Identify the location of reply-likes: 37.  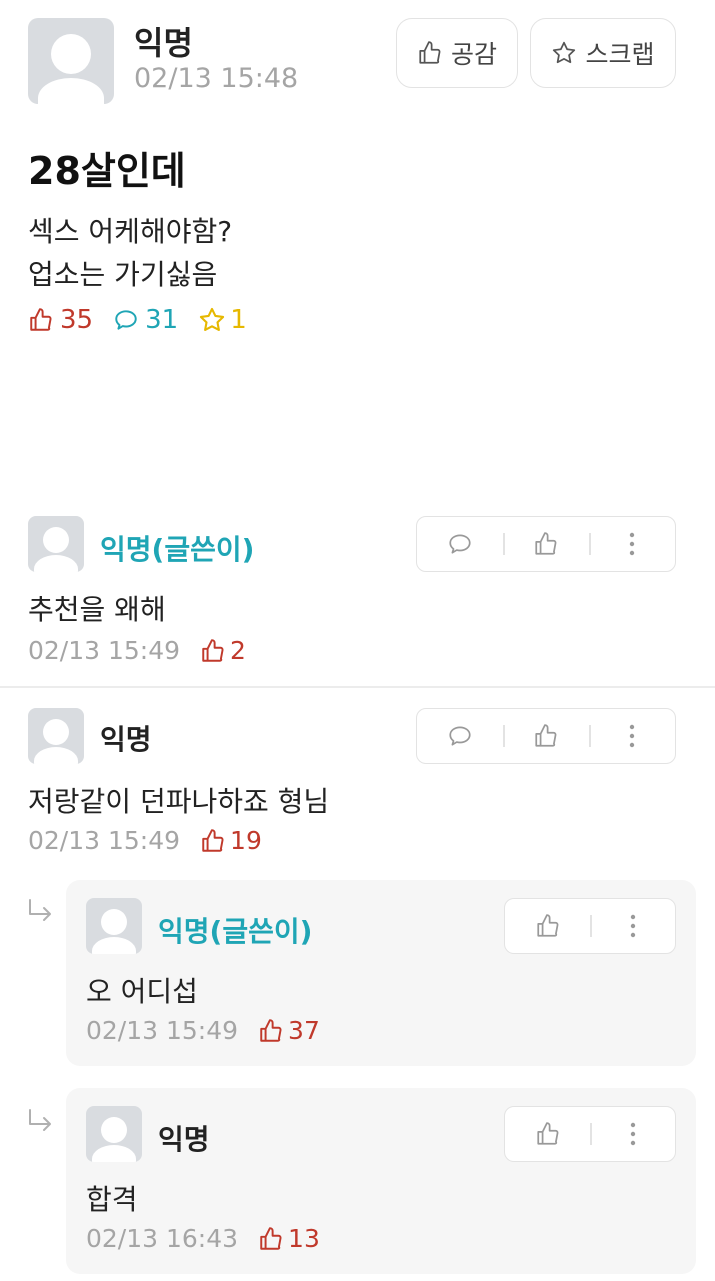
(289, 1030).